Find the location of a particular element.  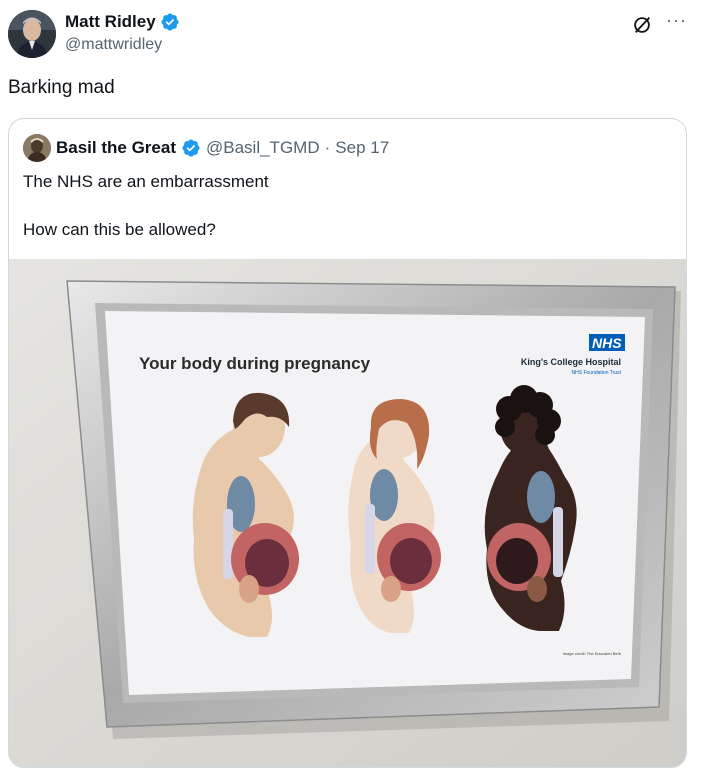

quoted-author-name: Basil the Great is located at coordinates (116, 147).